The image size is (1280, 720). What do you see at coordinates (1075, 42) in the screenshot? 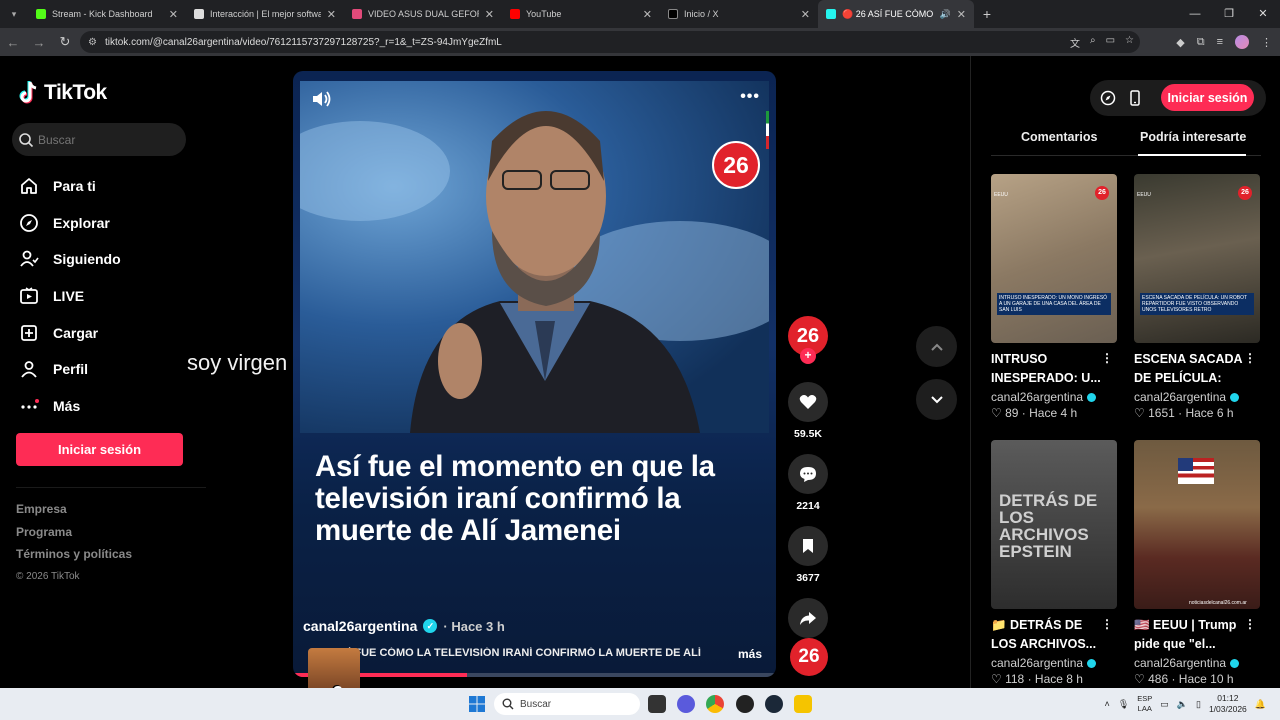
I see `translate-icon: 文` at bounding box center [1075, 42].